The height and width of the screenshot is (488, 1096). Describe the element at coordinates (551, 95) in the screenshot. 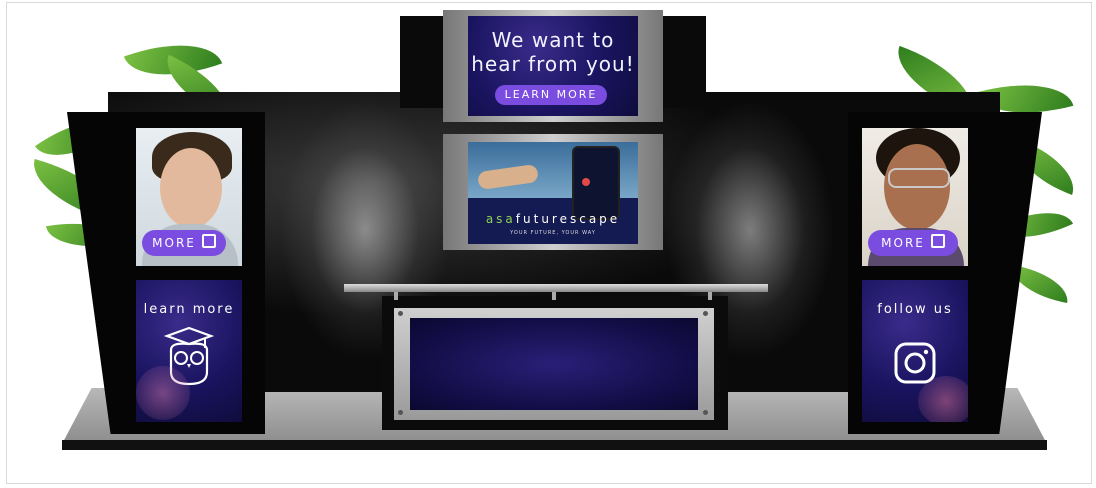

I see `learn-more-button: LEARN MORE` at that location.